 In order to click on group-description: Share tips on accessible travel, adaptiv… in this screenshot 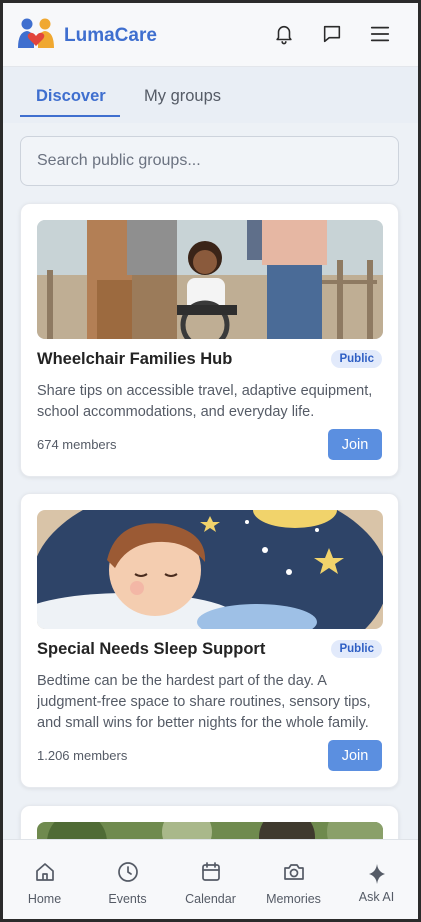, I will do `click(205, 401)`.